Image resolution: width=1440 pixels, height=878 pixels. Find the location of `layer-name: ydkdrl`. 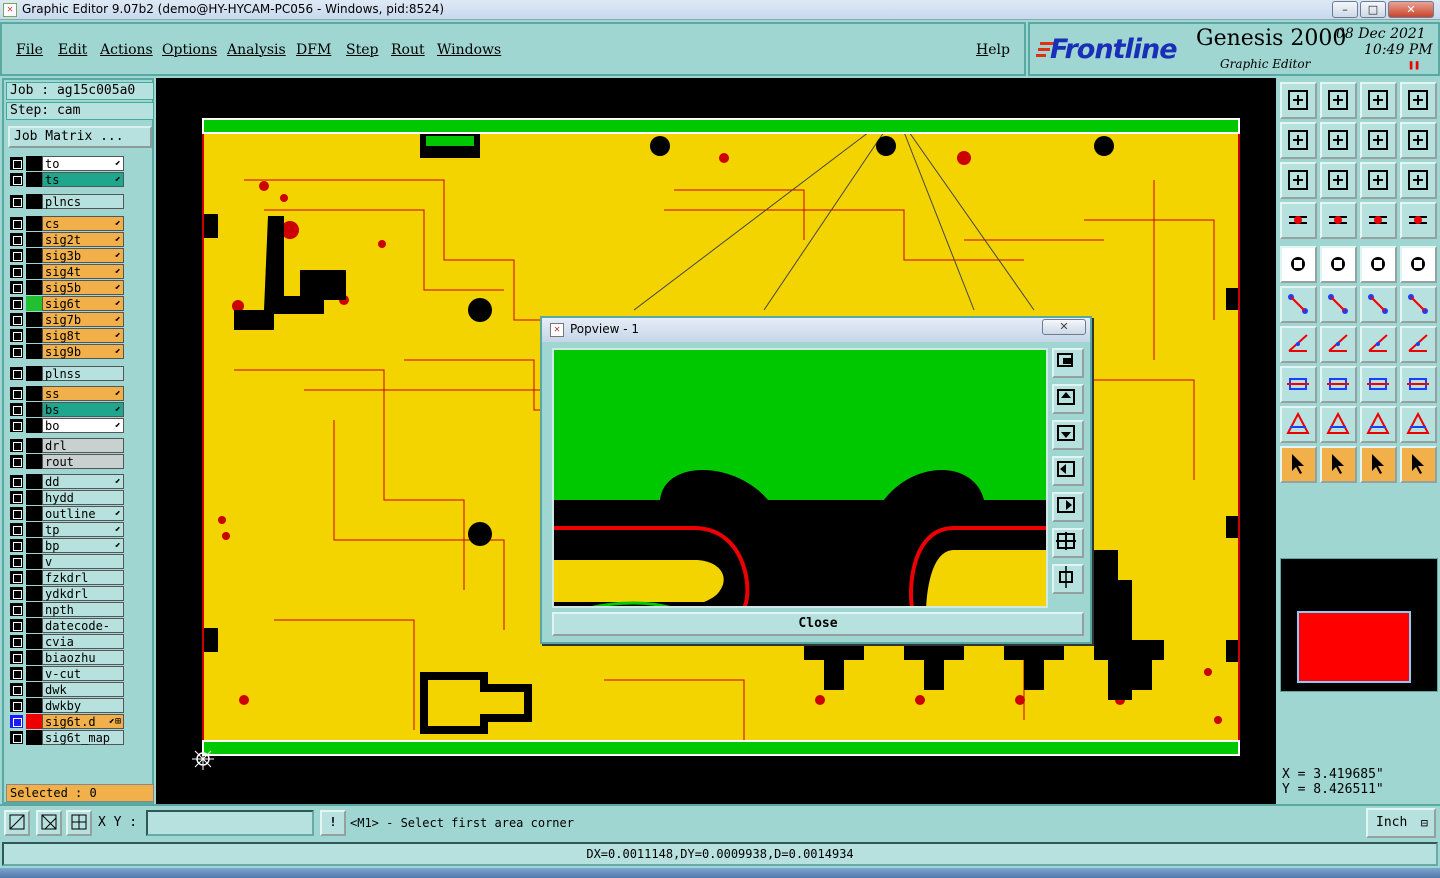

layer-name: ydkdrl is located at coordinates (83, 593).